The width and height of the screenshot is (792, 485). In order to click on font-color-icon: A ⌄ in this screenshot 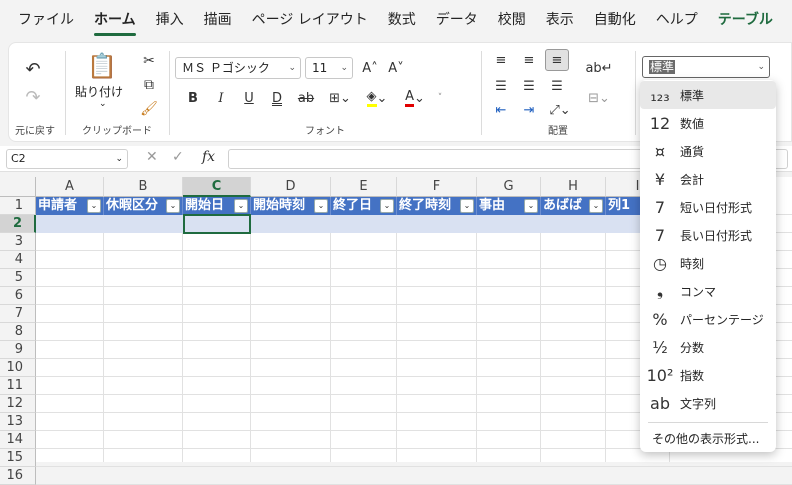, I will do `click(415, 98)`.